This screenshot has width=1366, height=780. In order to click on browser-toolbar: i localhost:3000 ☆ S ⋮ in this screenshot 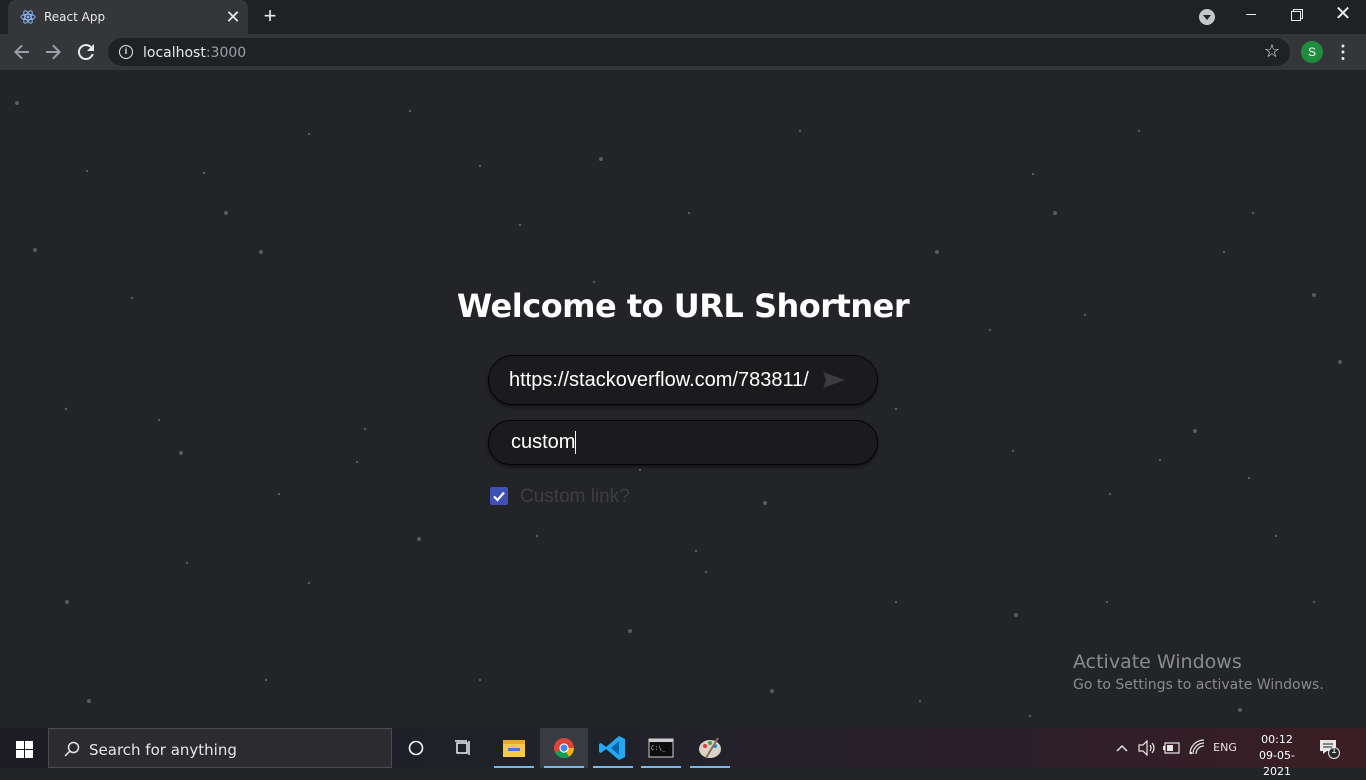, I will do `click(683, 52)`.